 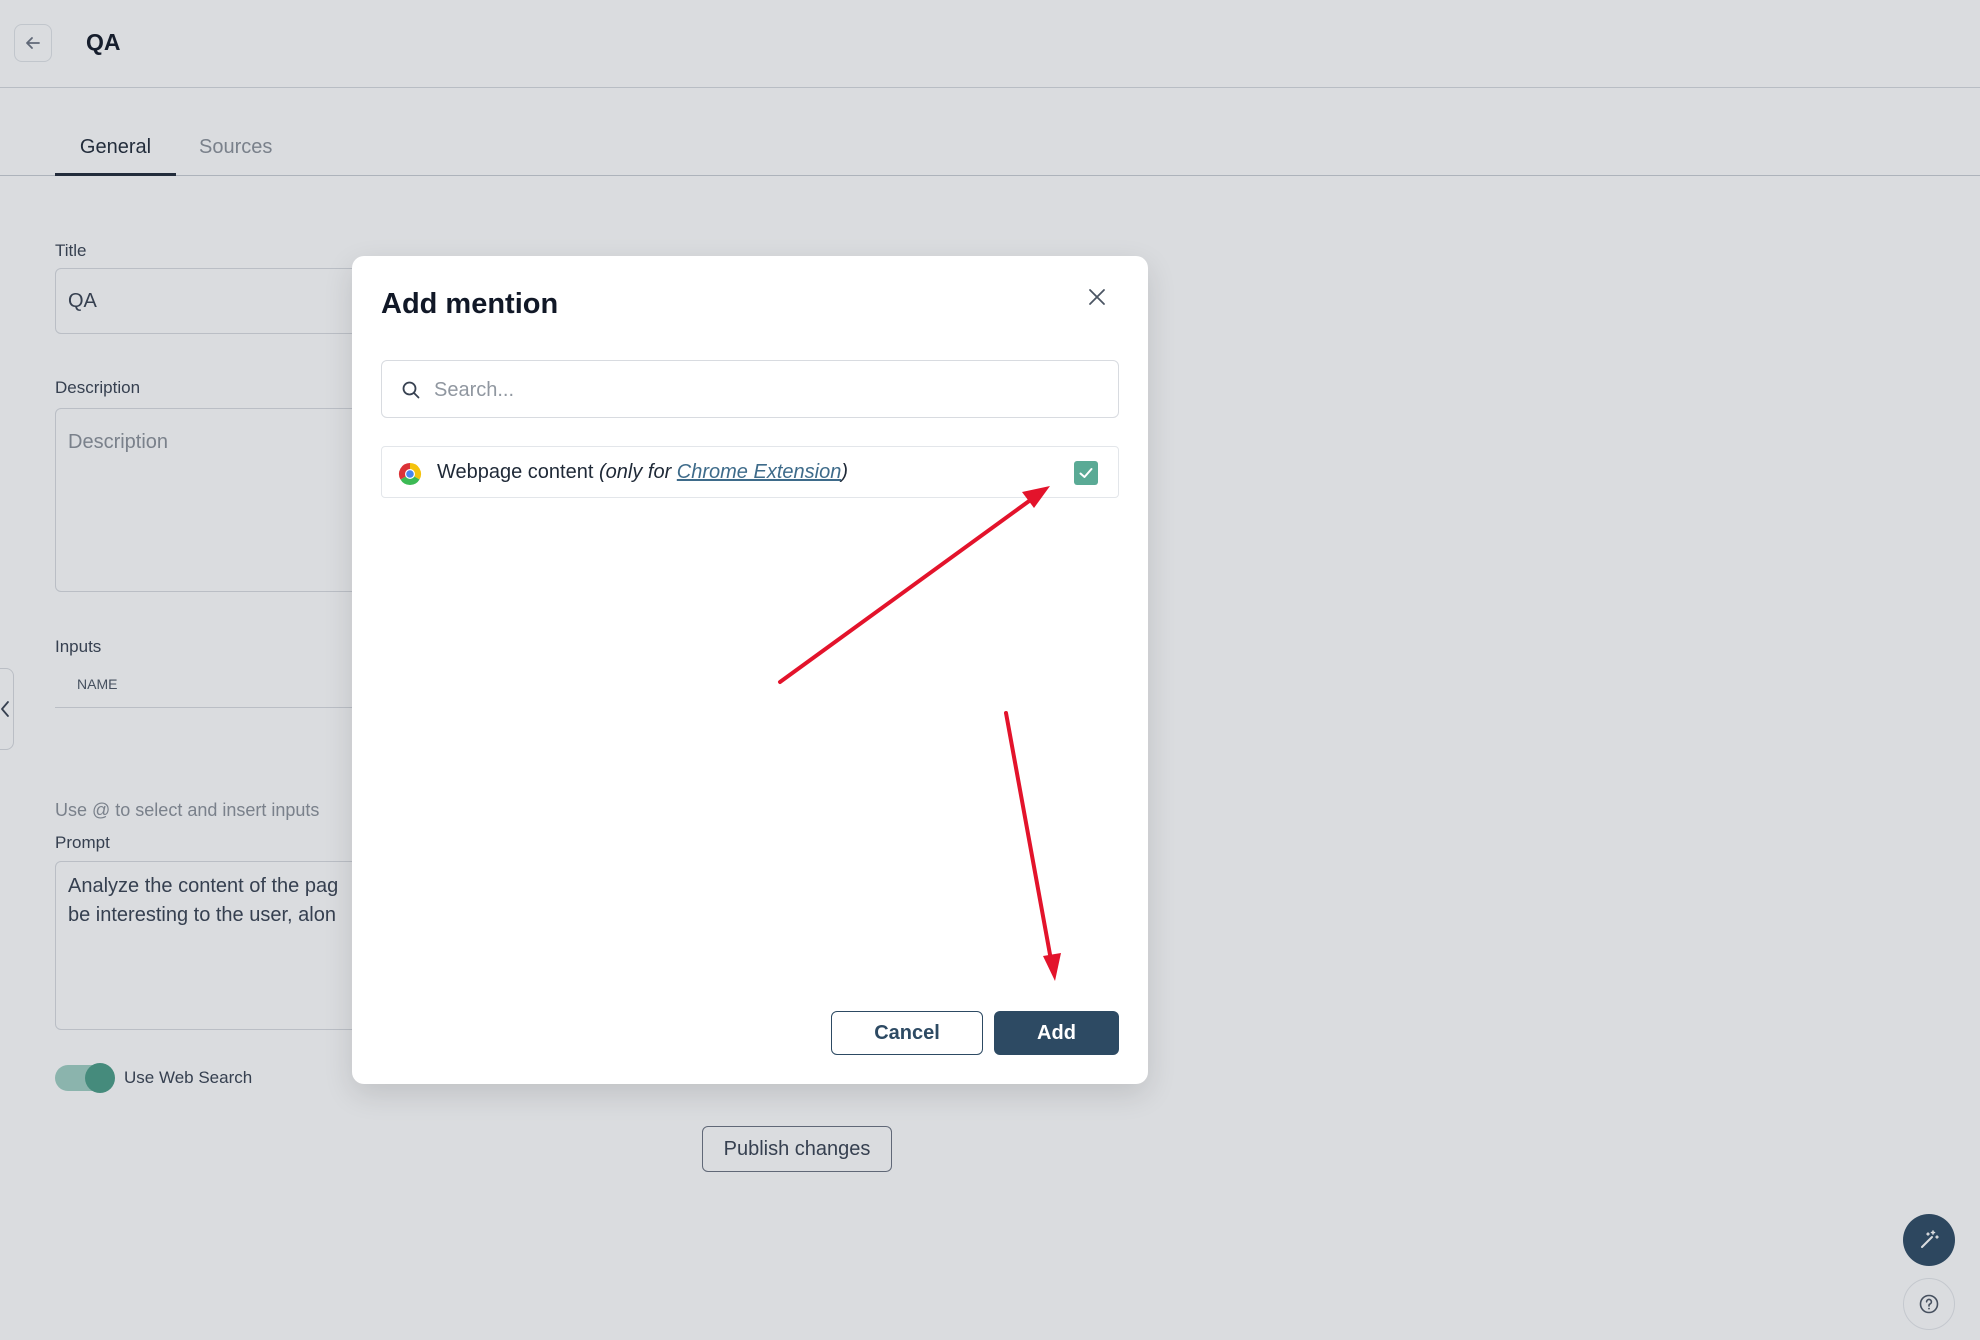 What do you see at coordinates (844, 472) in the screenshot?
I see `option-note-suffix: )` at bounding box center [844, 472].